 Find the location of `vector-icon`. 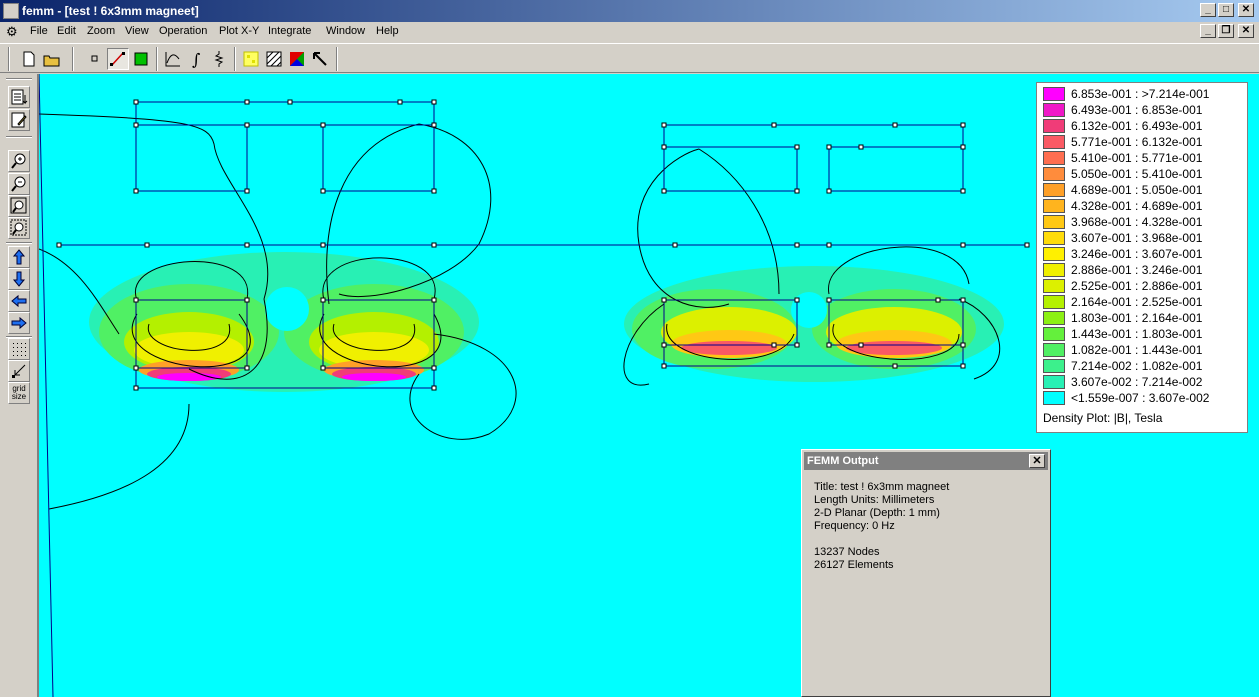

vector-icon is located at coordinates (297, 59).